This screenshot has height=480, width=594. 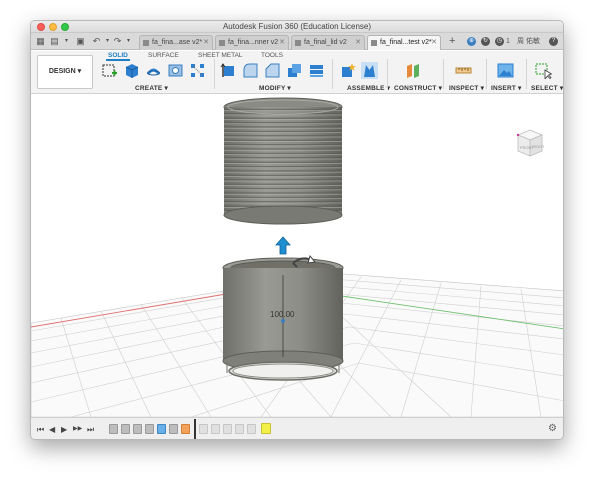 I want to click on extensions-icon: ⊕, so click(x=471, y=41).